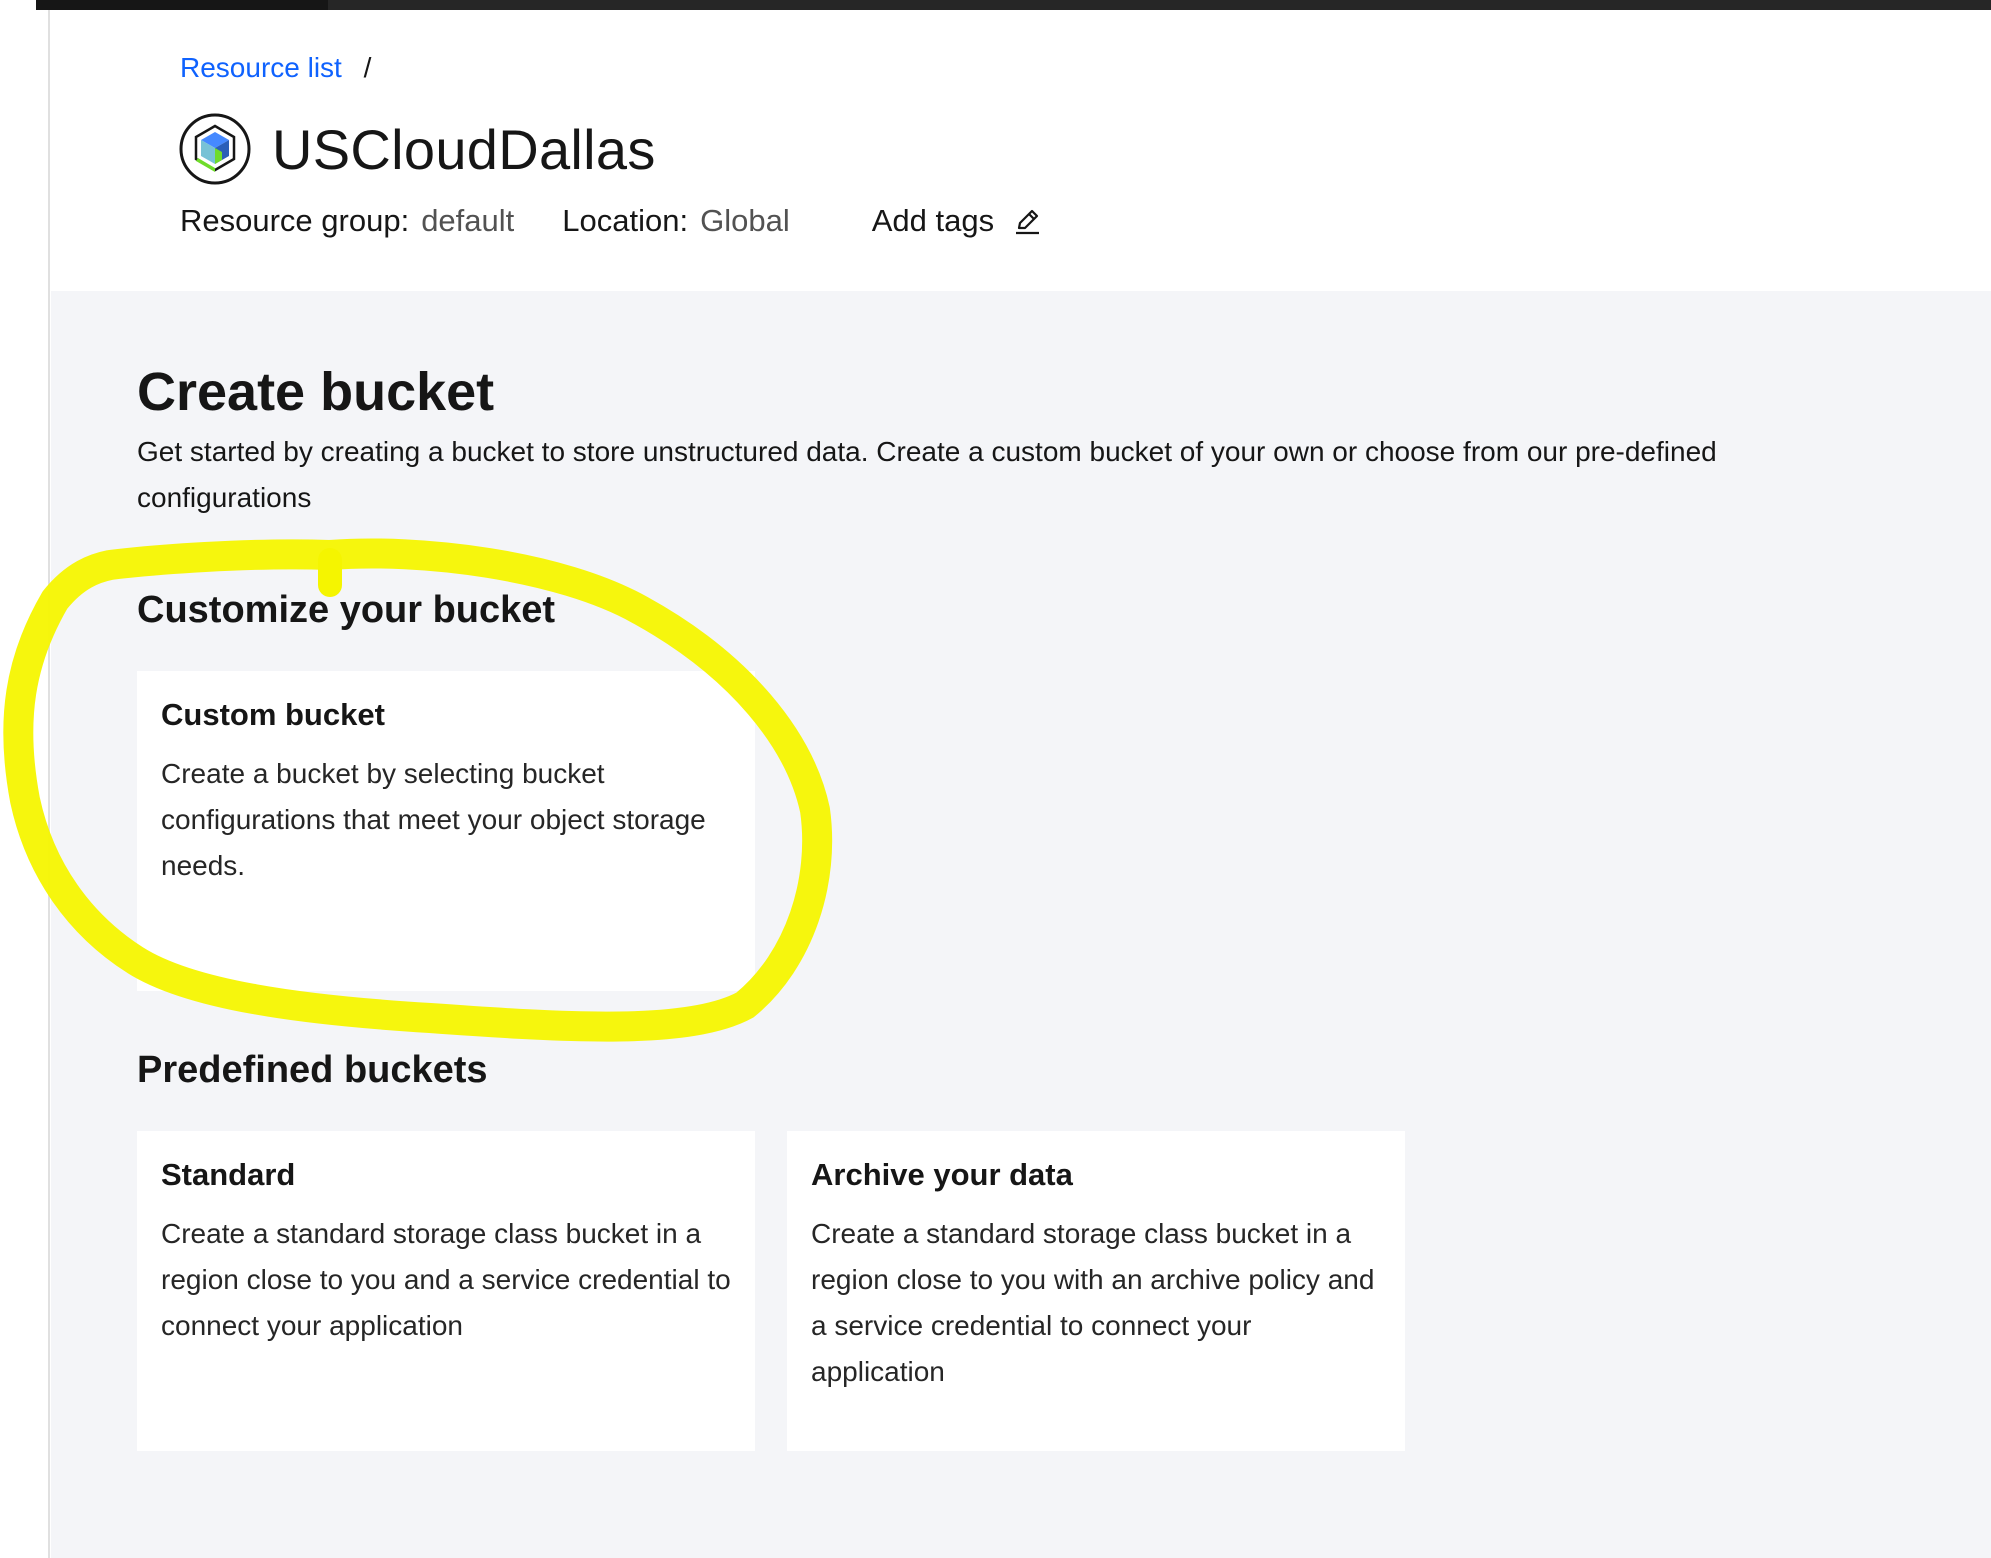 This screenshot has height=1558, width=1991. Describe the element at coordinates (933, 220) in the screenshot. I see `add-tags-label: Add tags` at that location.